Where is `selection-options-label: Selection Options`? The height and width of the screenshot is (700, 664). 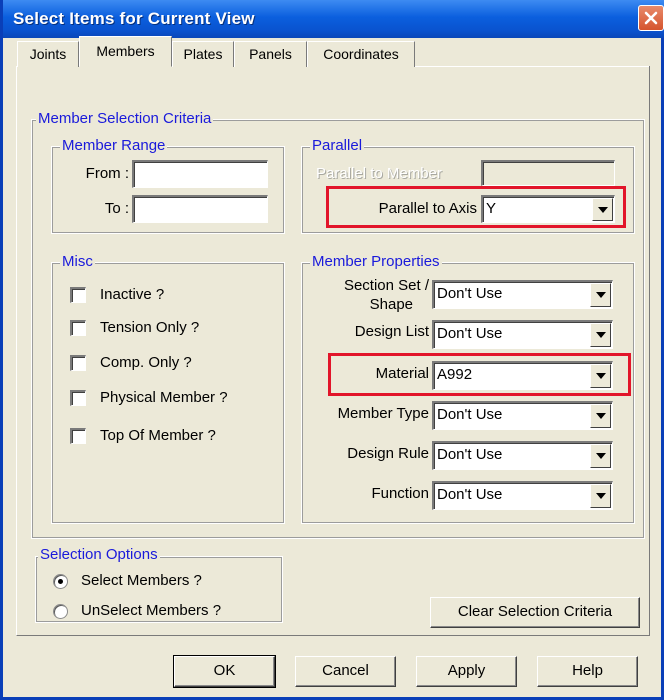
selection-options-label: Selection Options is located at coordinates (99, 554).